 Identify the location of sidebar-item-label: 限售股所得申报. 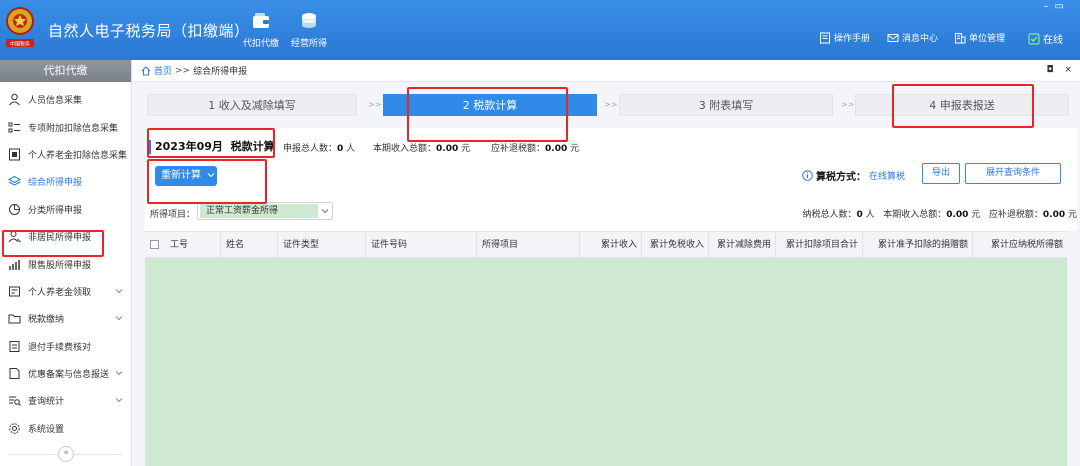
(60, 265).